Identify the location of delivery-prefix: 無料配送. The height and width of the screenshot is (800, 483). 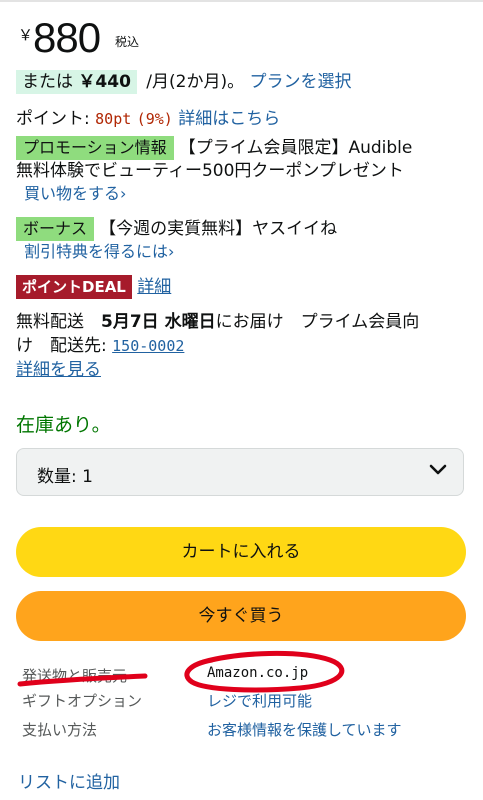
(50, 322).